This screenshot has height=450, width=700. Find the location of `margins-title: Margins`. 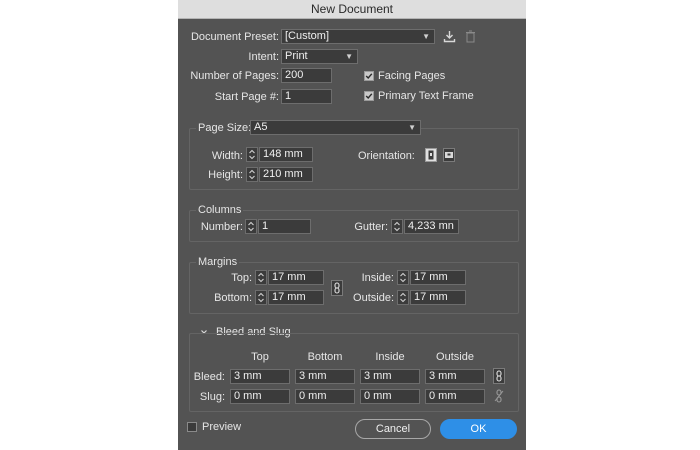

margins-title: Margins is located at coordinates (218, 262).